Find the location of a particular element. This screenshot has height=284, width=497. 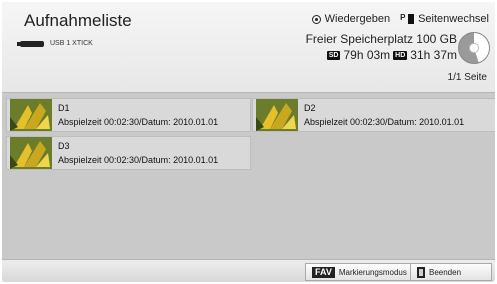

usb-device: USB 1 XTICK is located at coordinates (55, 43).